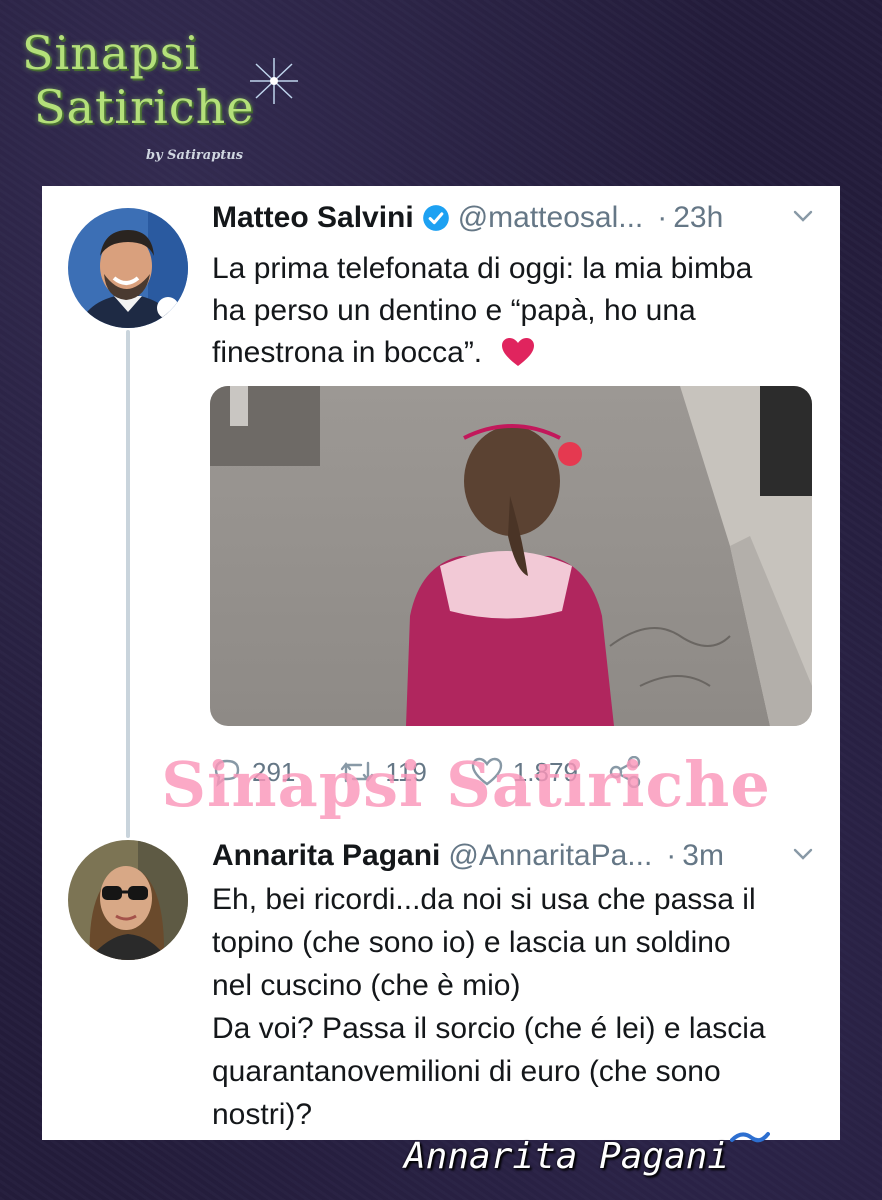  What do you see at coordinates (435, 218) in the screenshot?
I see `verified-badge-icon` at bounding box center [435, 218].